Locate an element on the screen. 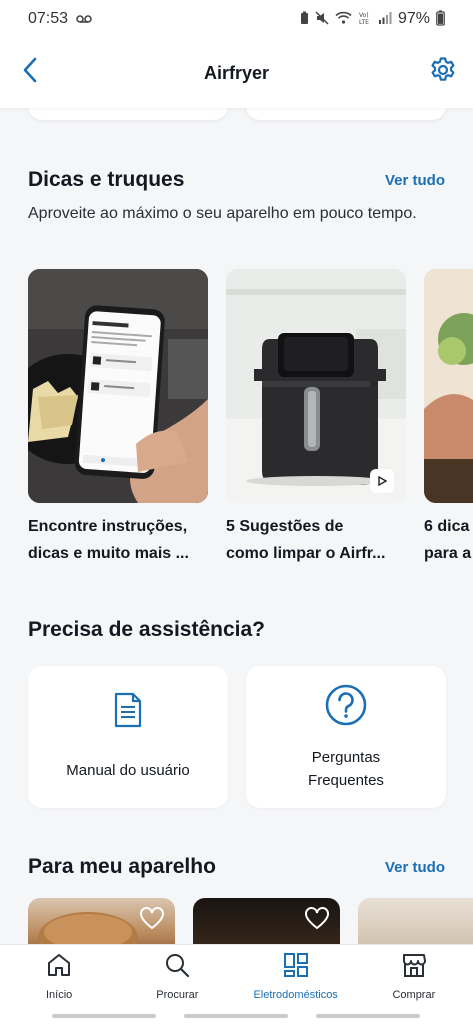 The image size is (473, 1024). volte-icon: Vo) LTE is located at coordinates (365, 19).